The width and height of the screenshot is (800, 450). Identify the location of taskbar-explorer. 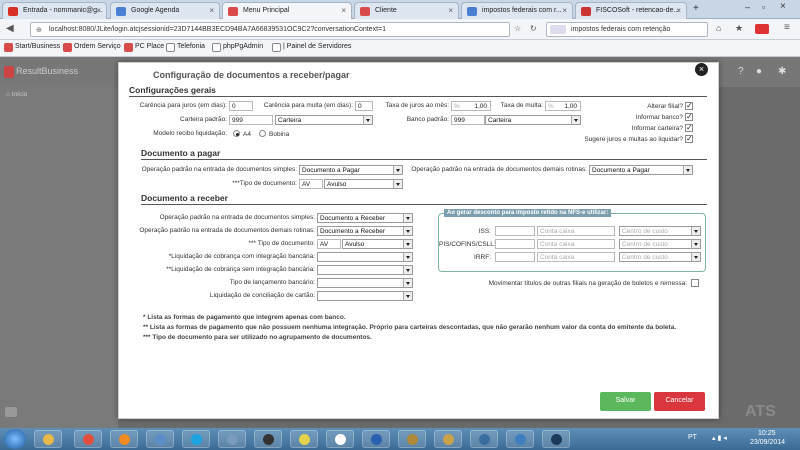
(48, 439).